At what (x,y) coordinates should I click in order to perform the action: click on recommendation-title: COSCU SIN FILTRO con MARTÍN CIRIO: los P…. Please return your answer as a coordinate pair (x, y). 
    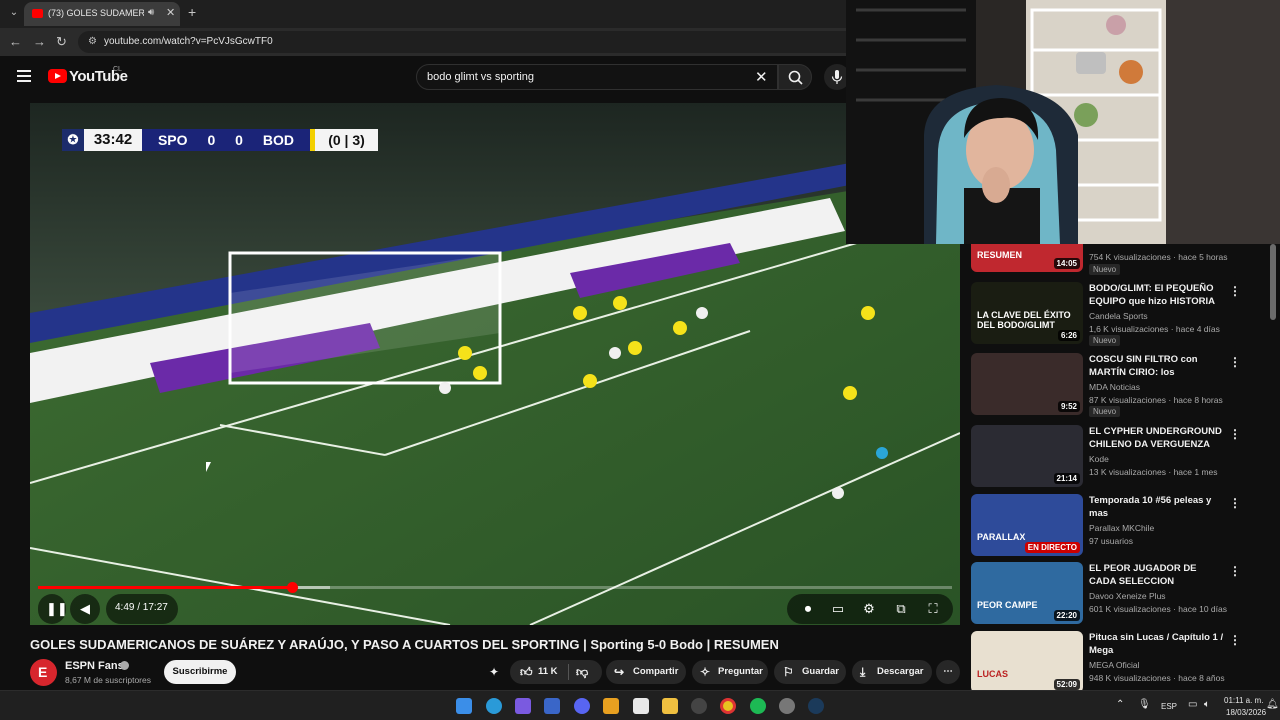
    Looking at the image, I should click on (1157, 366).